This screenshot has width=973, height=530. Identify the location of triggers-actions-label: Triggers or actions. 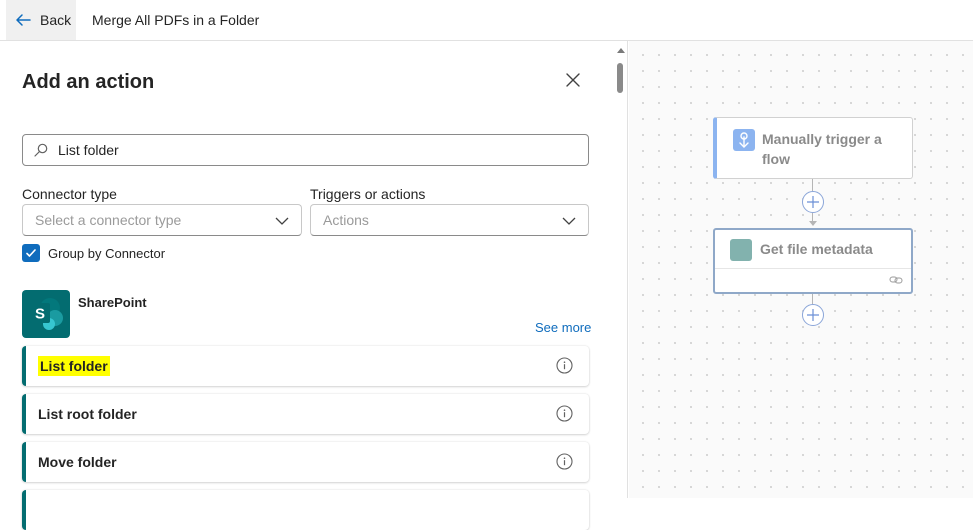
(368, 194).